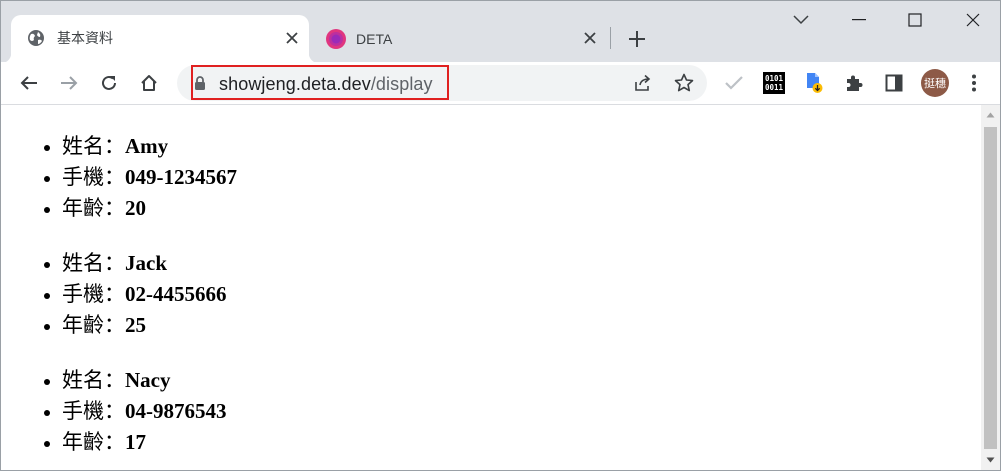  What do you see at coordinates (521, 293) in the screenshot?
I see `list-item-phone: 手機：02-4455666` at bounding box center [521, 293].